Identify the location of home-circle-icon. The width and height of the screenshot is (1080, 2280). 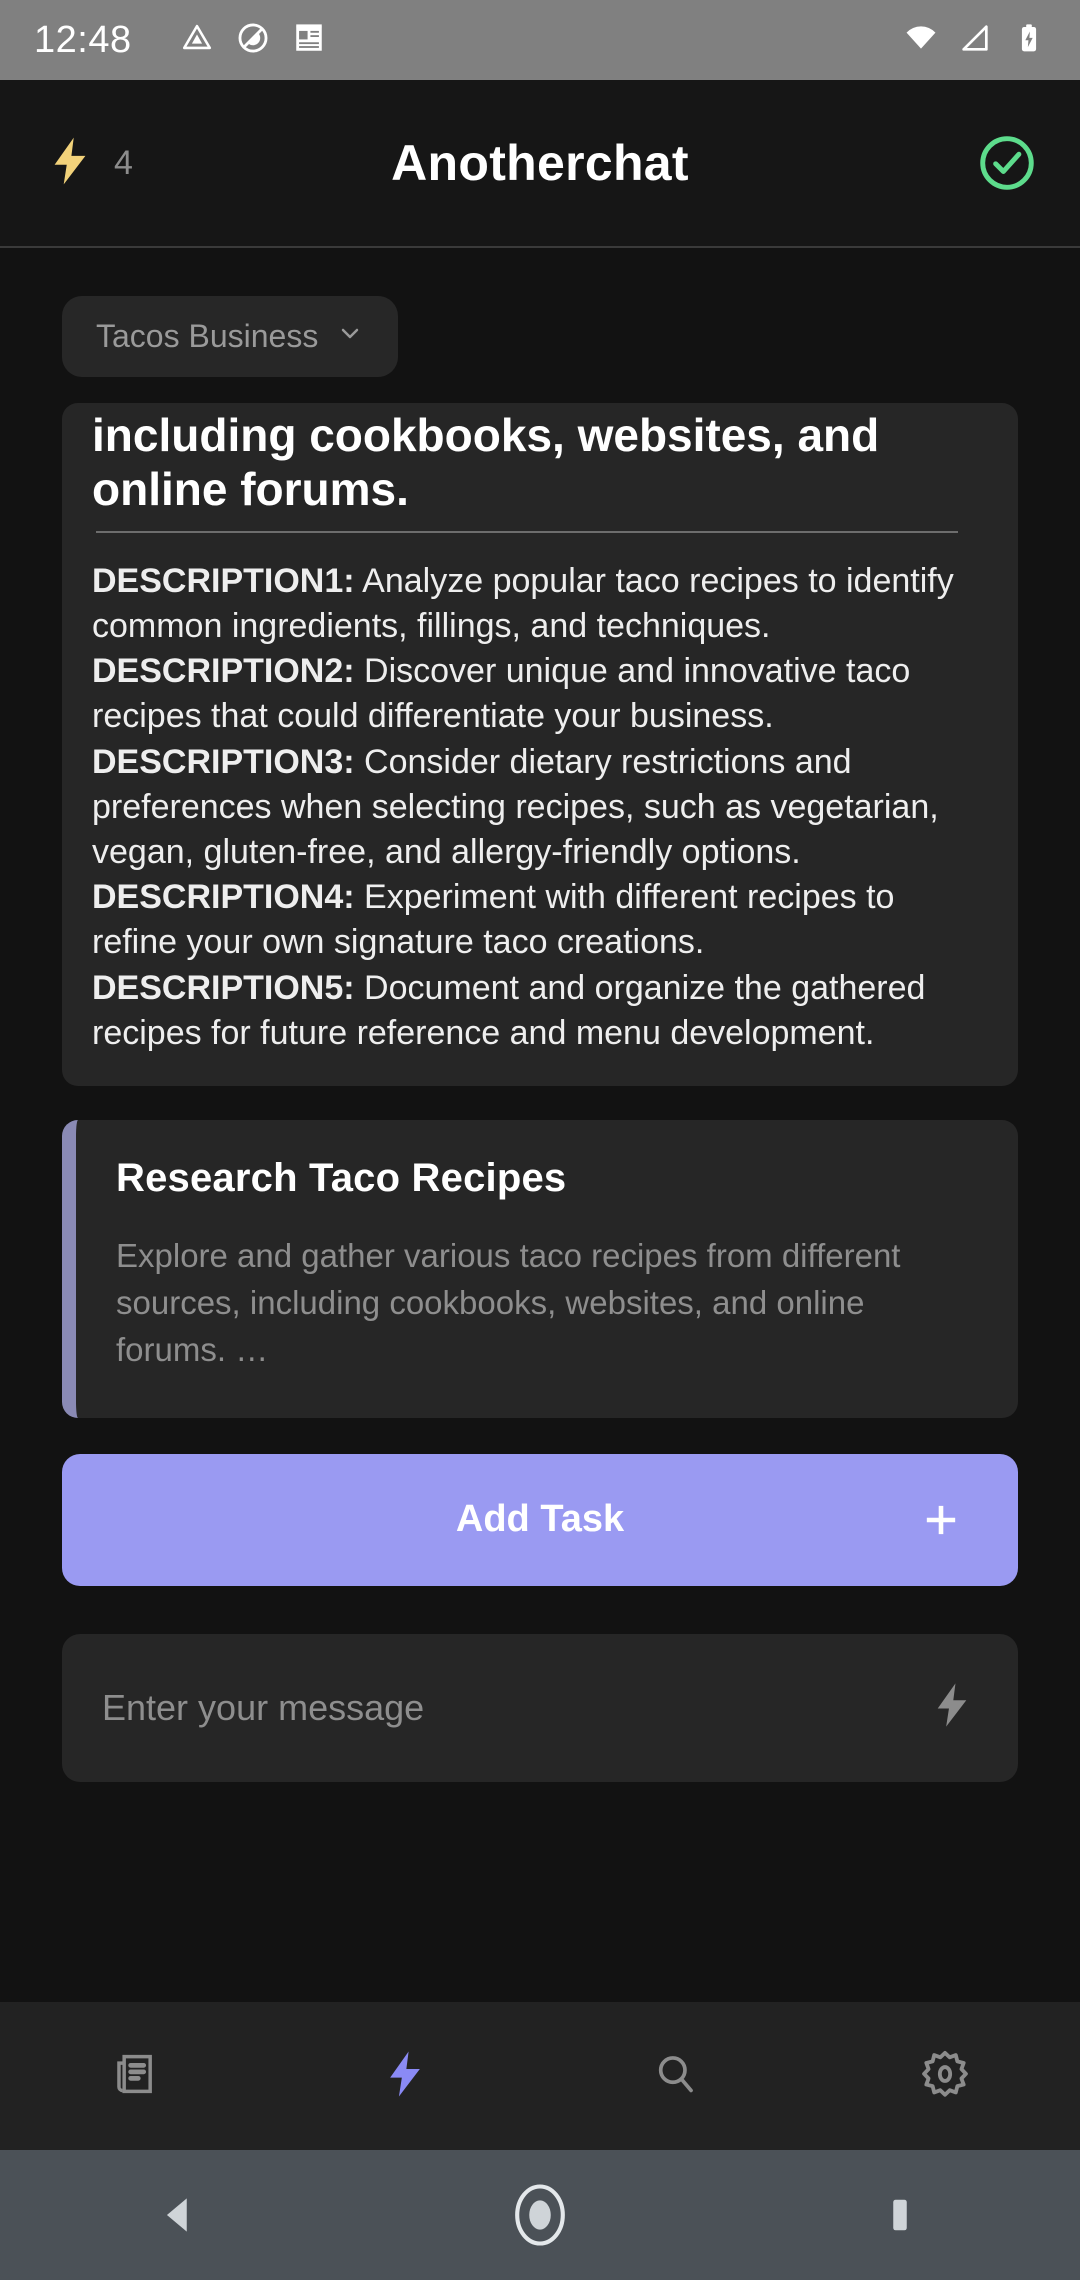
(540, 2215).